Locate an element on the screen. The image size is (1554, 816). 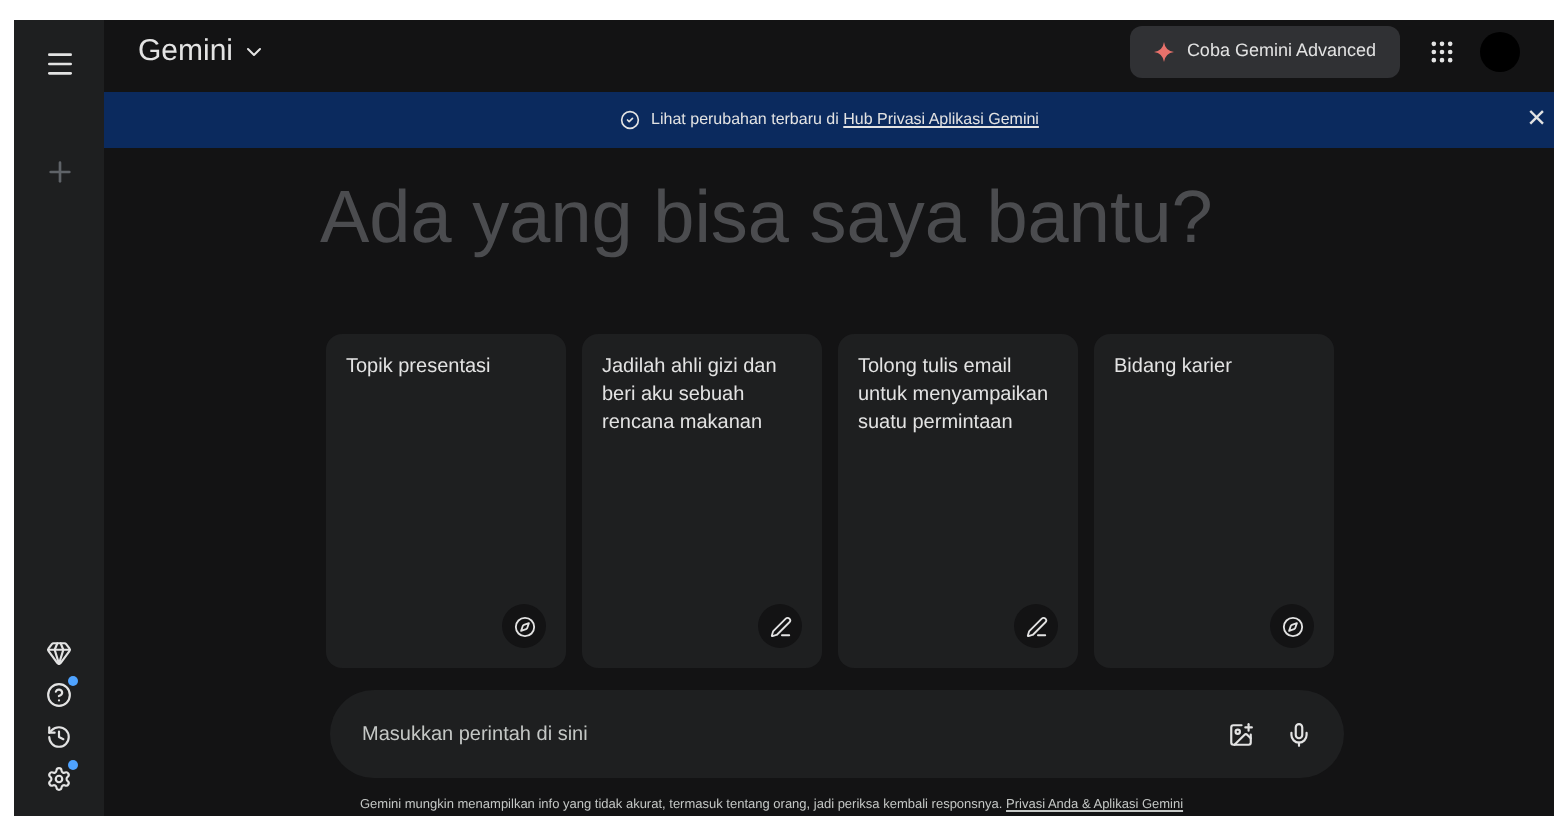
menu-icon is located at coordinates (59, 64).